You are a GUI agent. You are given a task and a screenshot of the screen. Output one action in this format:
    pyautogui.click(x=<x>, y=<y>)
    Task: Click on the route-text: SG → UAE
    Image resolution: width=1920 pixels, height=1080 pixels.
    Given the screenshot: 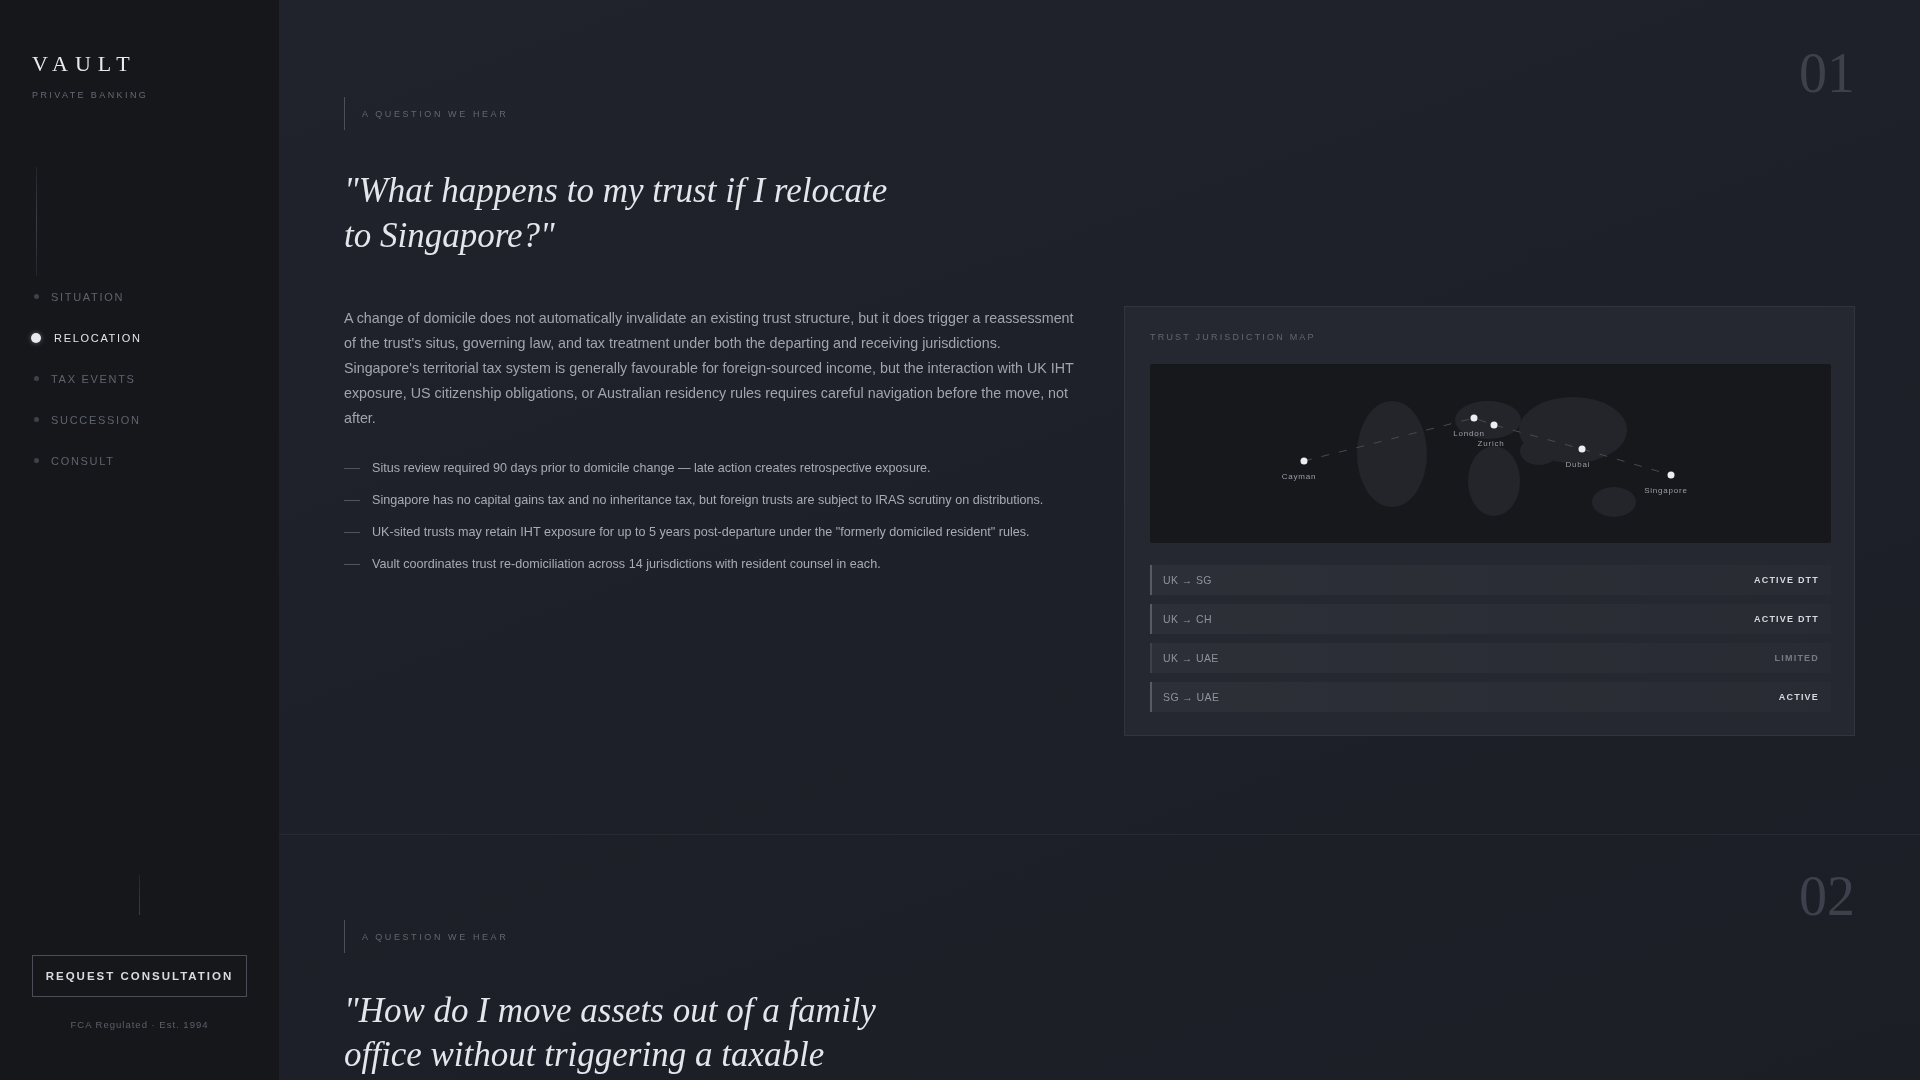 What is the action you would take?
    pyautogui.click(x=1191, y=697)
    